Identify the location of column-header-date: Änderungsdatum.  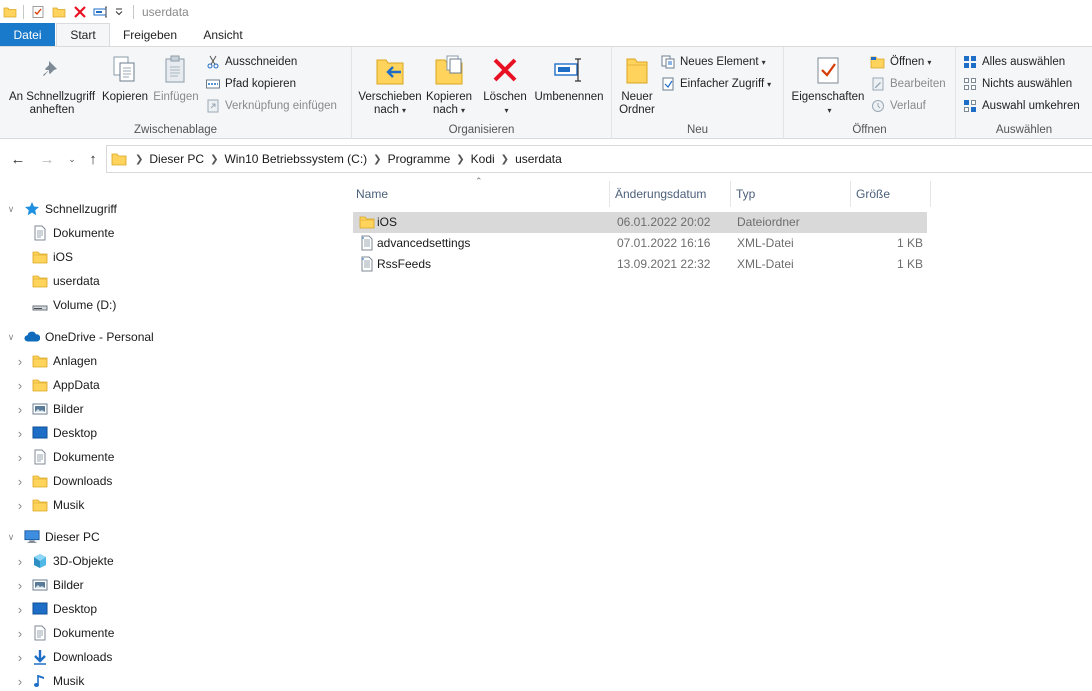
(670, 194).